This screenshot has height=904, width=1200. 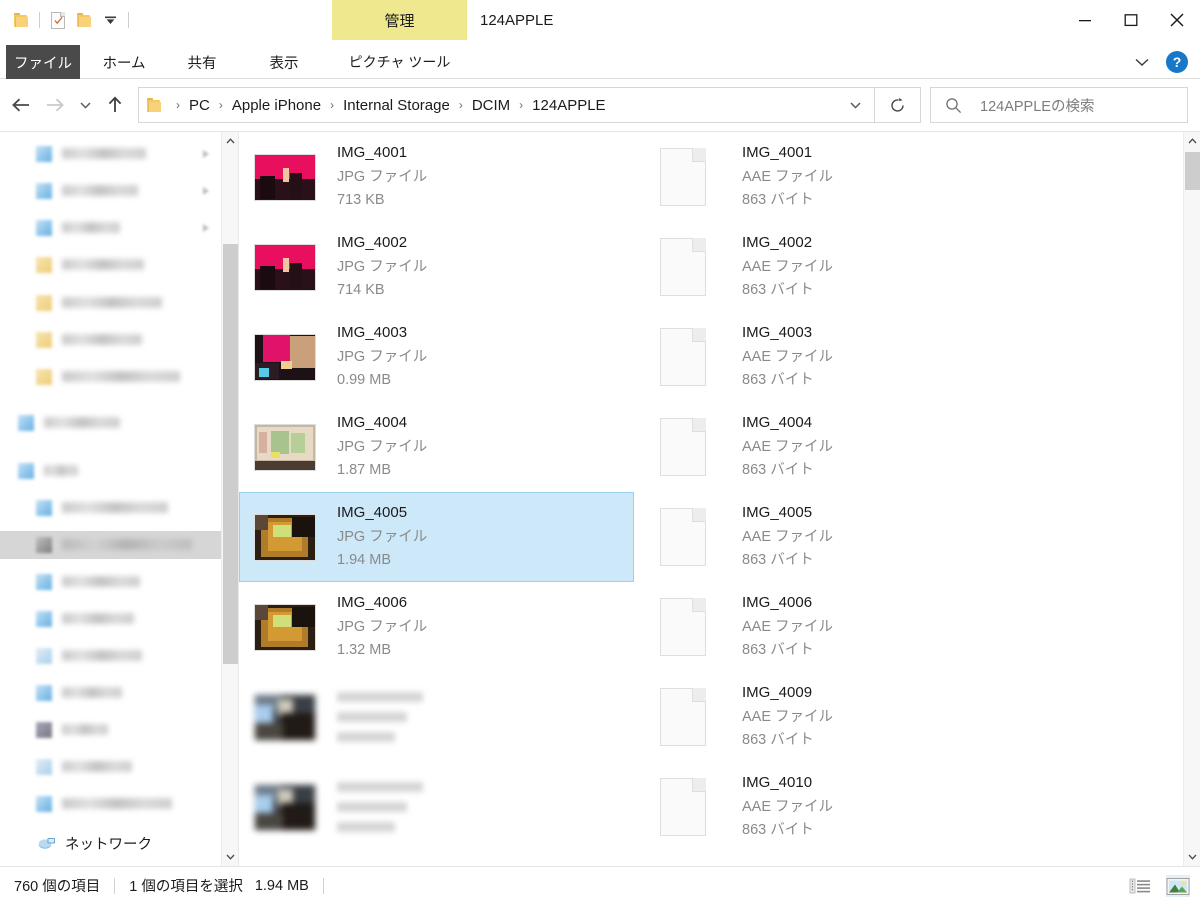 I want to click on file-item: IMG_4005 AAE ファイル 863 バイト, so click(x=829, y=537).